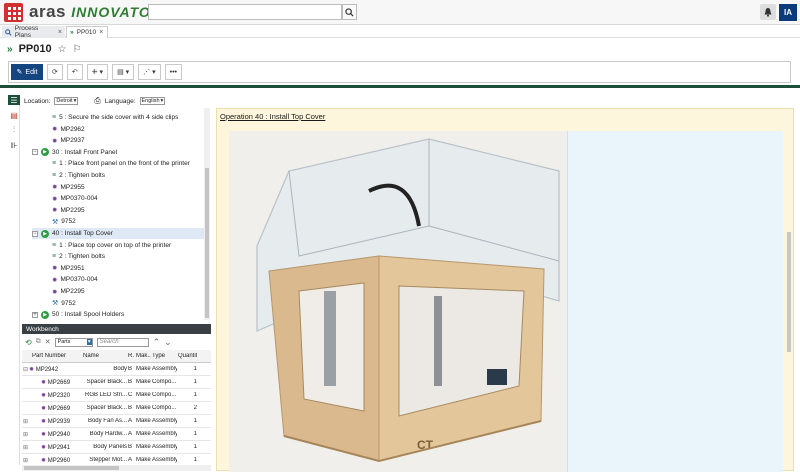  I want to click on tree-item-label: 9752, so click(68, 222).